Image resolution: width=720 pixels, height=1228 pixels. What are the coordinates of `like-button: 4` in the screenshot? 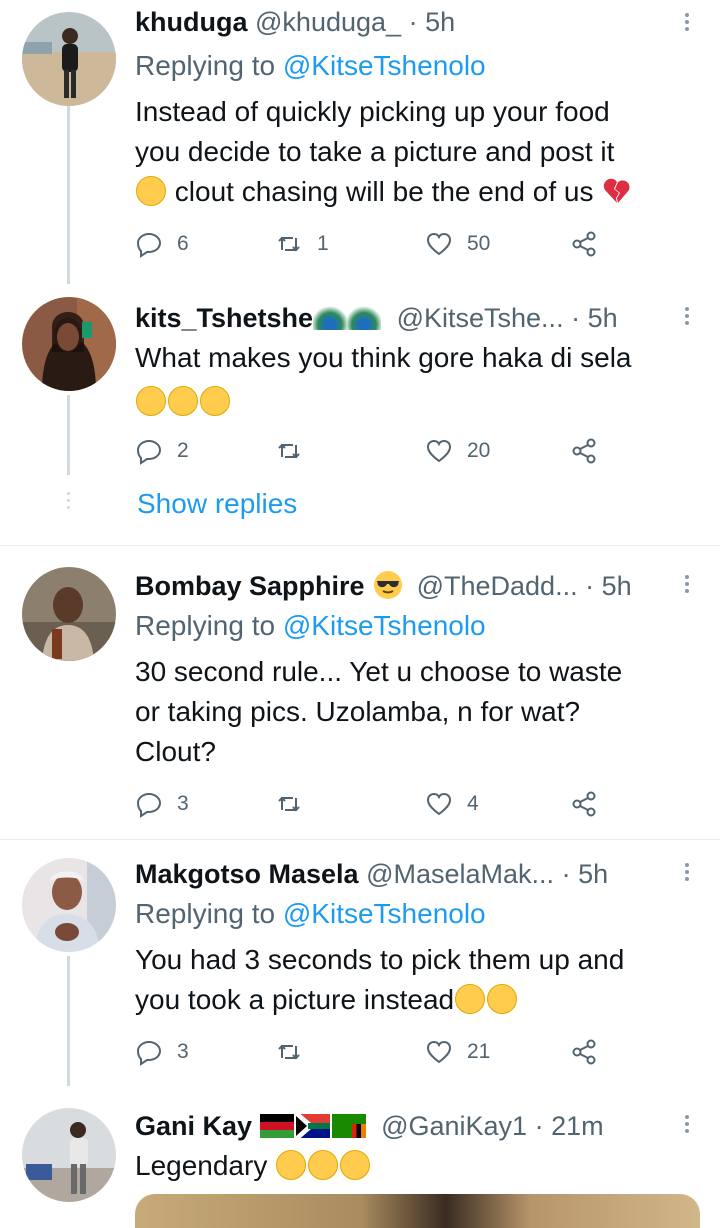 It's located at (452, 804).